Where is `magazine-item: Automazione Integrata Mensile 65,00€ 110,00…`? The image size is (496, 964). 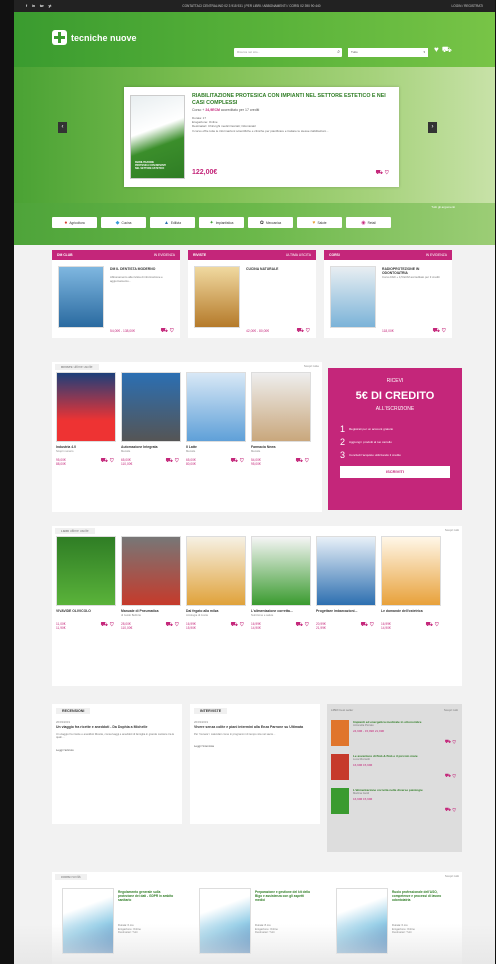
magazine-item: Automazione Integrata Mensile 65,00€ 110,00… is located at coordinates (151, 419).